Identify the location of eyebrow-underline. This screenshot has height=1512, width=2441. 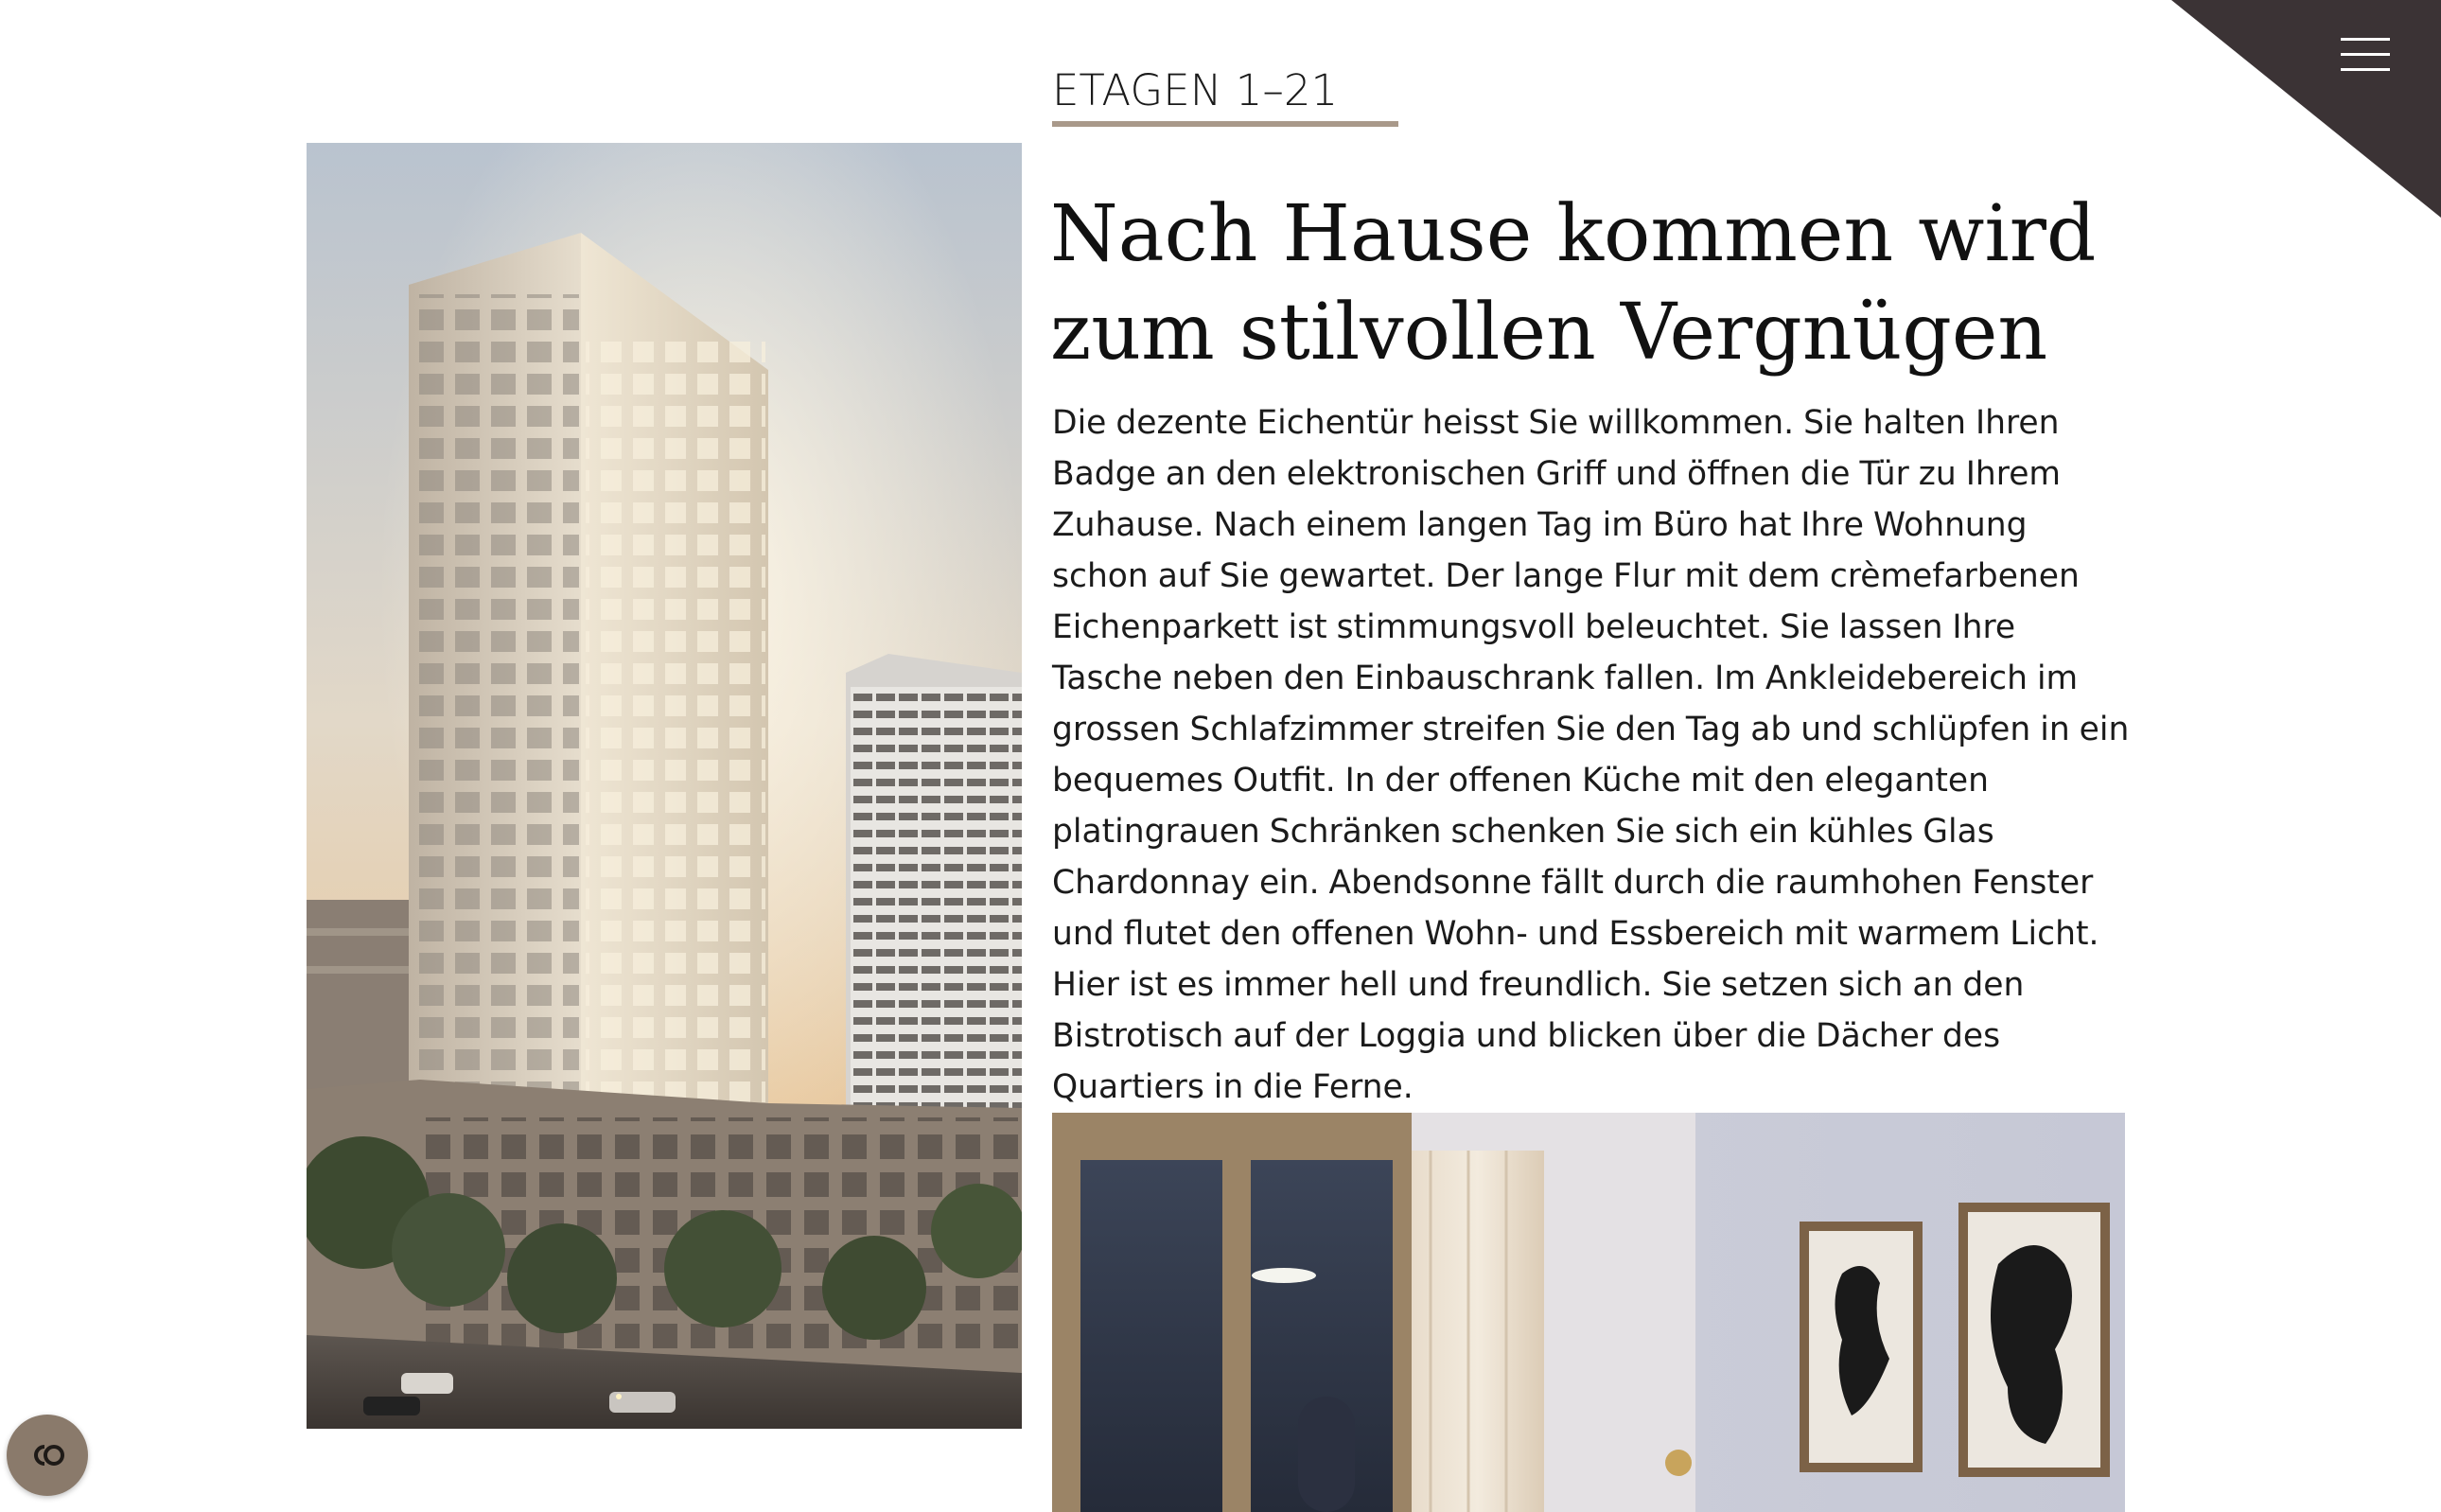
(1225, 124).